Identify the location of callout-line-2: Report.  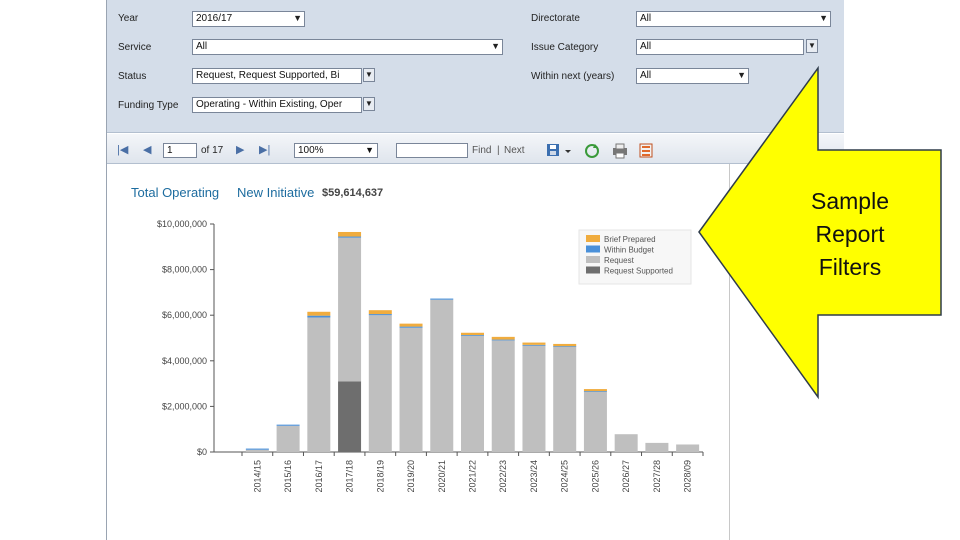
(850, 234).